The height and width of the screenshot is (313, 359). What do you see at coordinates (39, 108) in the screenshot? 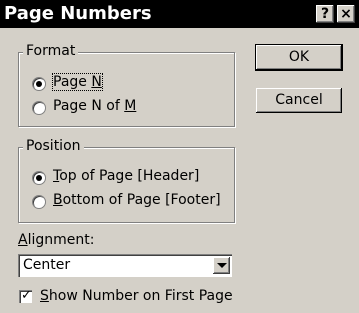
I see `radio-page-n-of-m` at bounding box center [39, 108].